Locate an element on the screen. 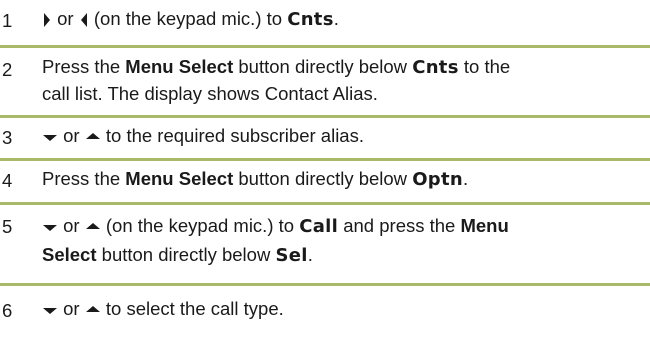 The width and height of the screenshot is (650, 337). step-3: 3 or to the required subscriber alias. is located at coordinates (325, 139).